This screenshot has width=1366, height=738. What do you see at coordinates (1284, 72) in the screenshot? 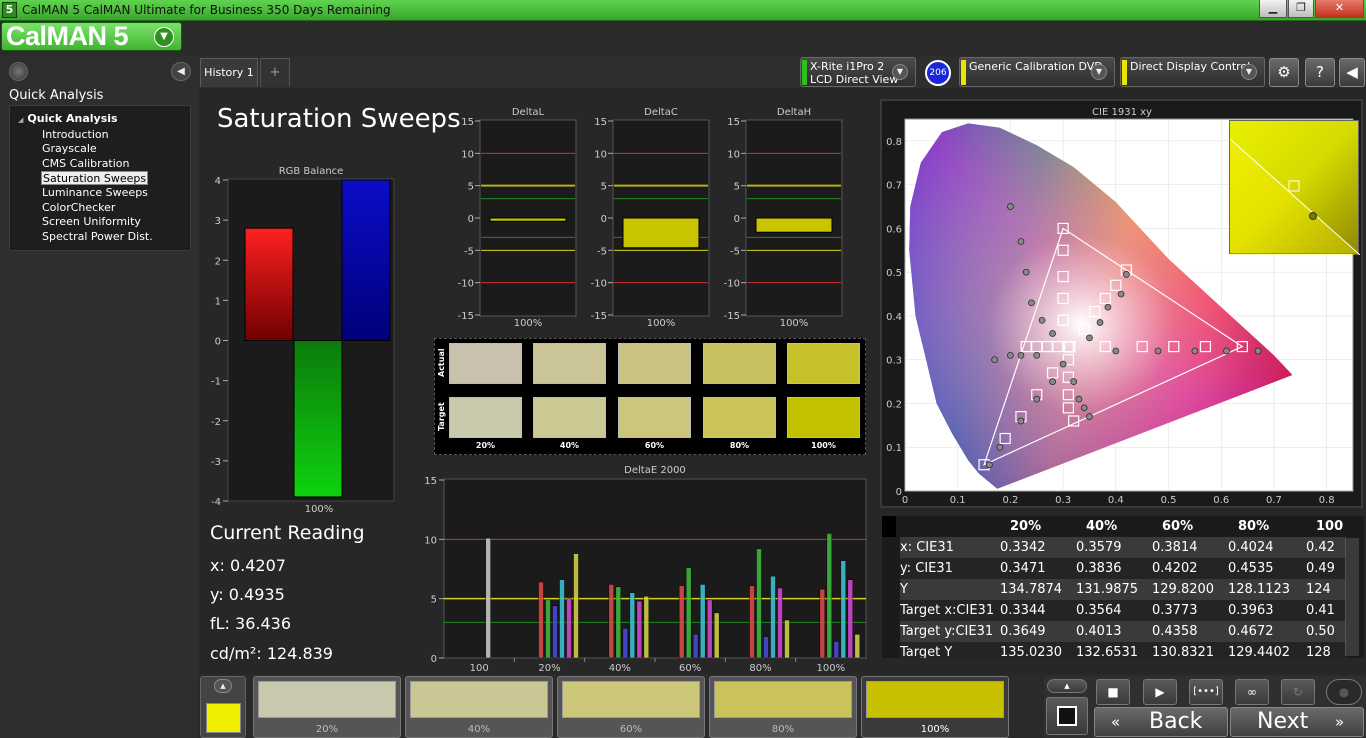
I see `settings-gear-icon: ⚙` at bounding box center [1284, 72].